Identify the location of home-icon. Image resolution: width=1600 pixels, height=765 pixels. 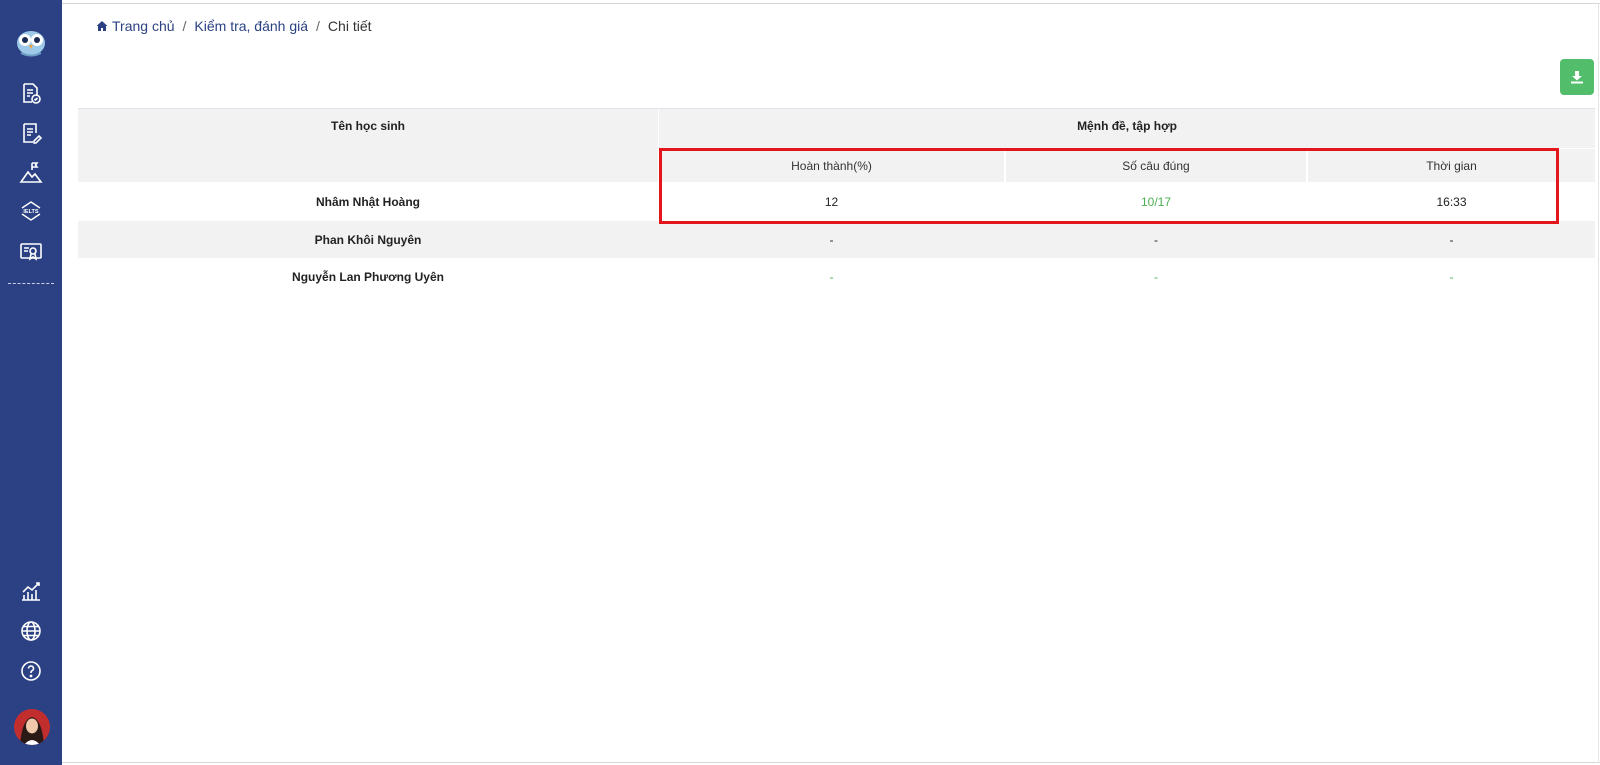
(102, 26).